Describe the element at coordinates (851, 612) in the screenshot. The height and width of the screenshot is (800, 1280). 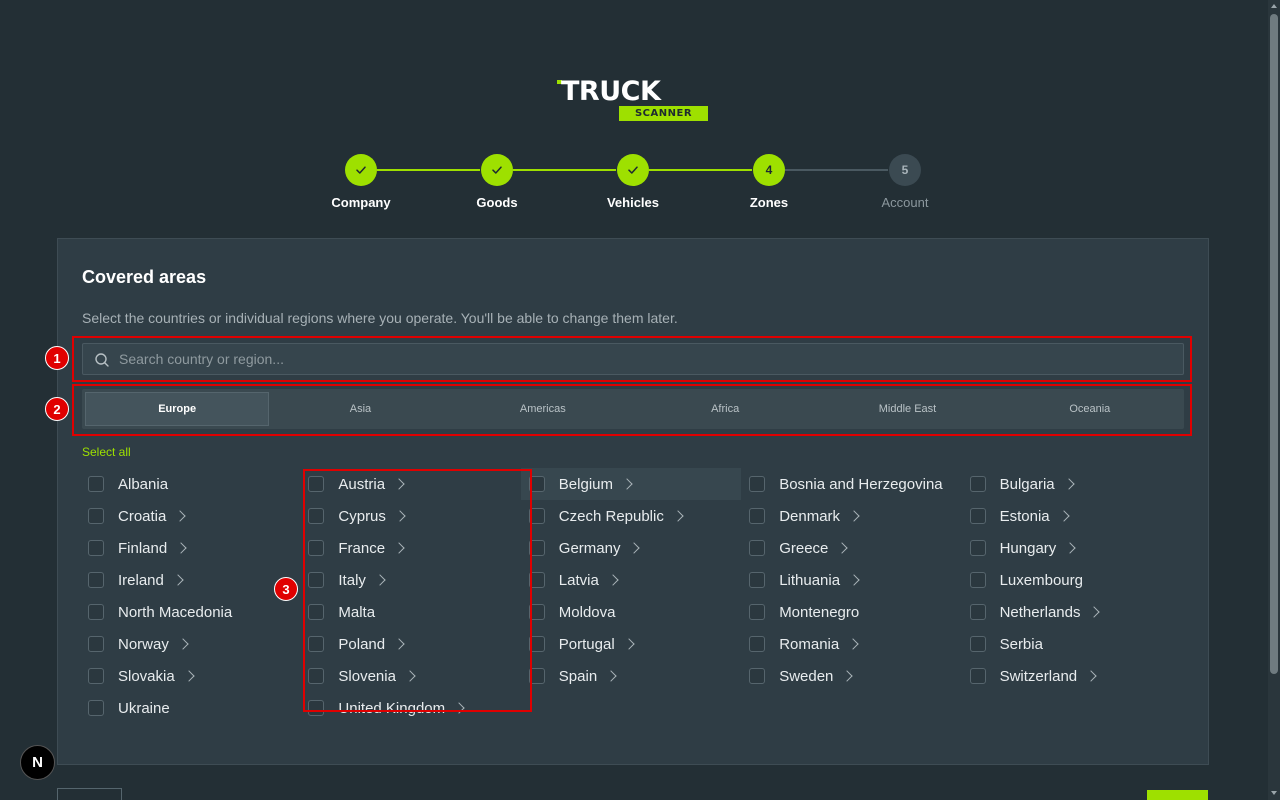
I see `country-item: Montenegro` at that location.